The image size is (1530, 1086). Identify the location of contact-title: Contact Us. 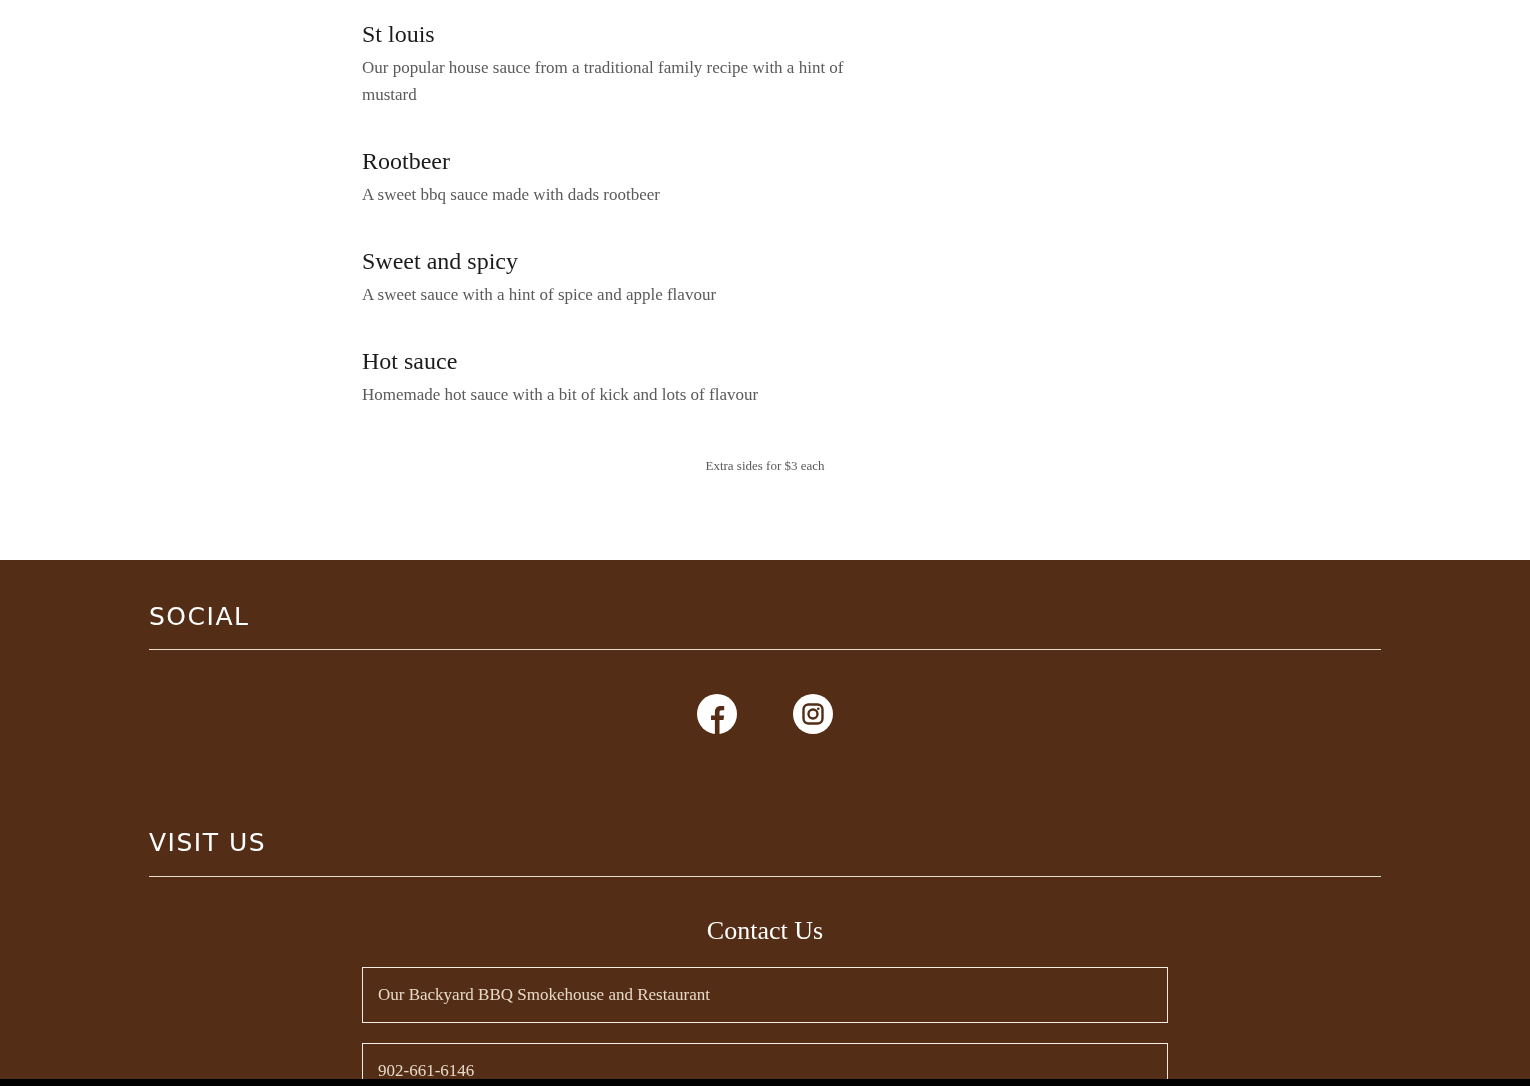
(765, 931).